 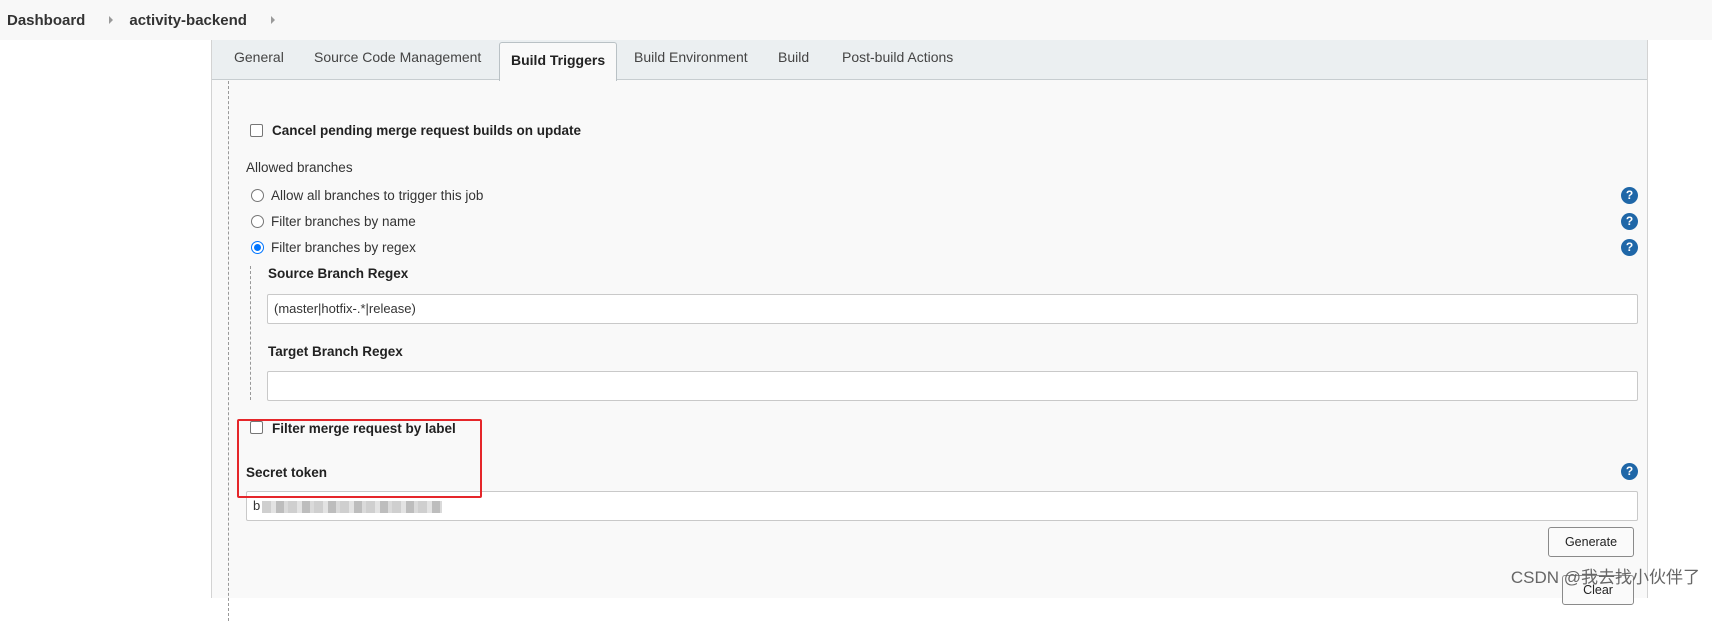 What do you see at coordinates (188, 20) in the screenshot?
I see `breadcrumb-job: activity-backend` at bounding box center [188, 20].